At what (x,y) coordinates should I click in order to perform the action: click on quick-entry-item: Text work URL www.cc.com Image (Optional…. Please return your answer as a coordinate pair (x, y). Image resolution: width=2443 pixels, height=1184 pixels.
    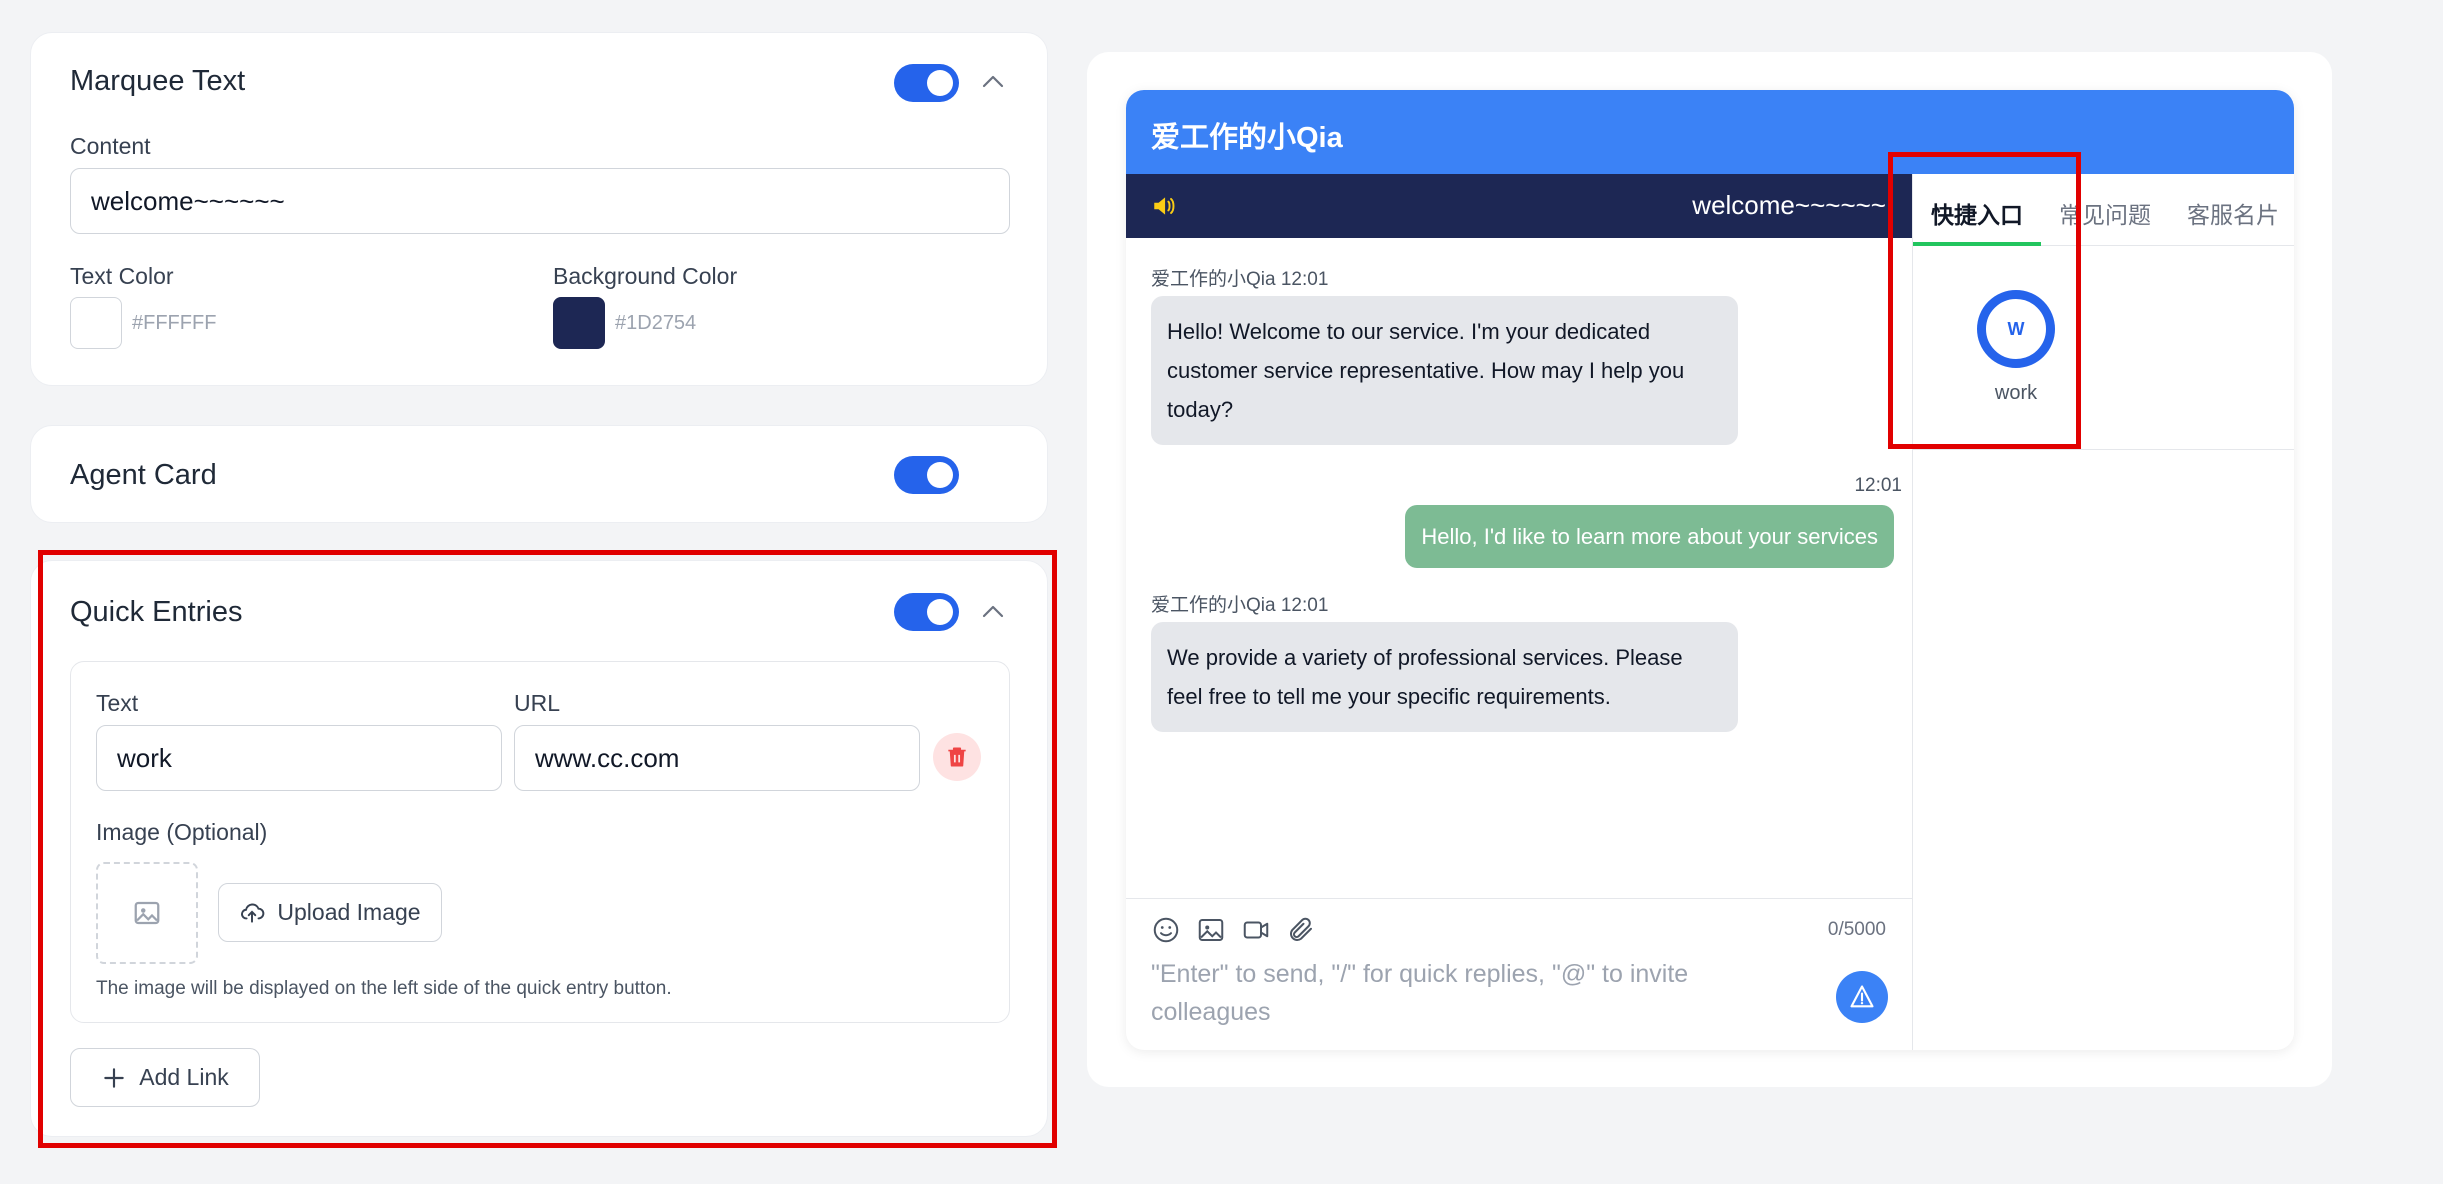
    Looking at the image, I should click on (540, 842).